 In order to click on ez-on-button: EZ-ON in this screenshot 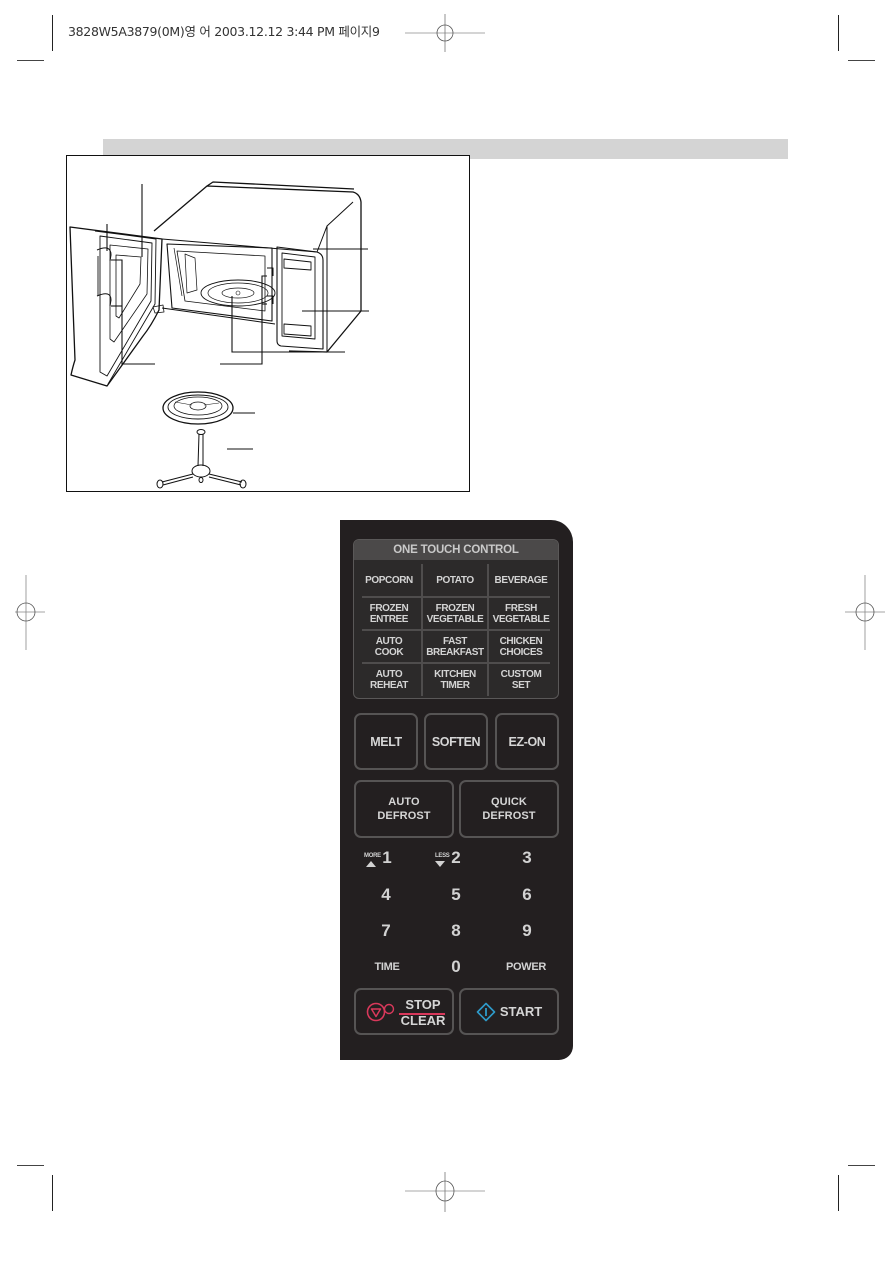, I will do `click(527, 741)`.